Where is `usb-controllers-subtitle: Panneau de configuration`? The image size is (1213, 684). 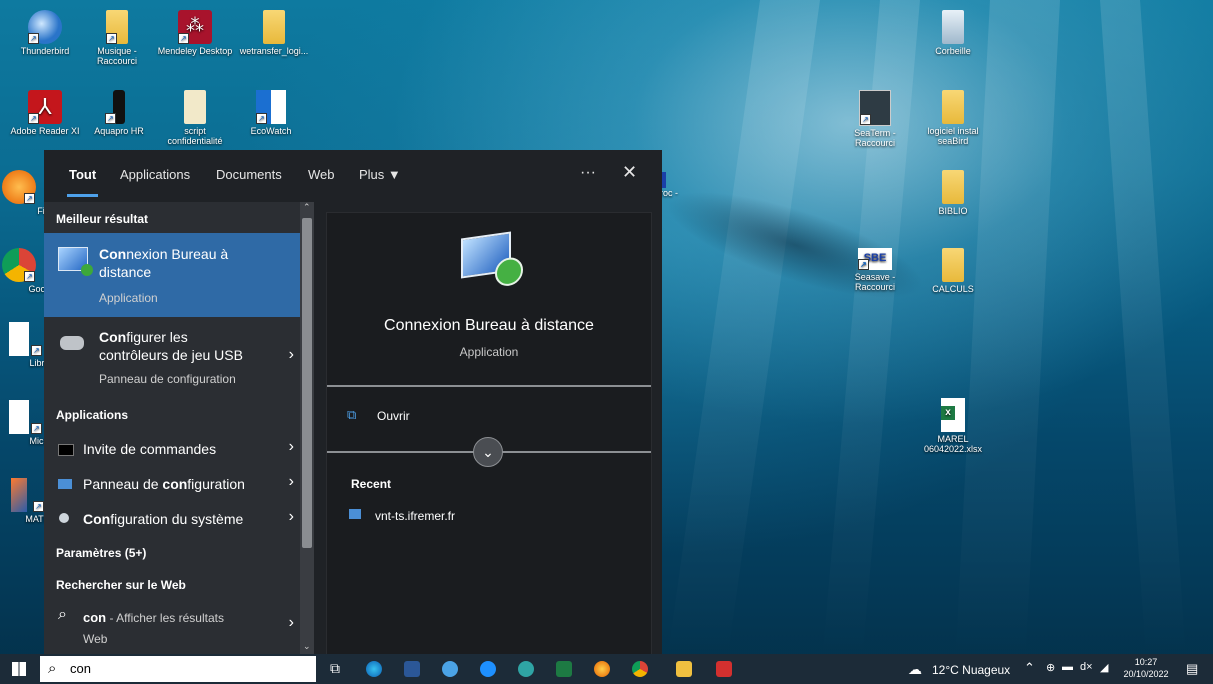 usb-controllers-subtitle: Panneau de configuration is located at coordinates (167, 379).